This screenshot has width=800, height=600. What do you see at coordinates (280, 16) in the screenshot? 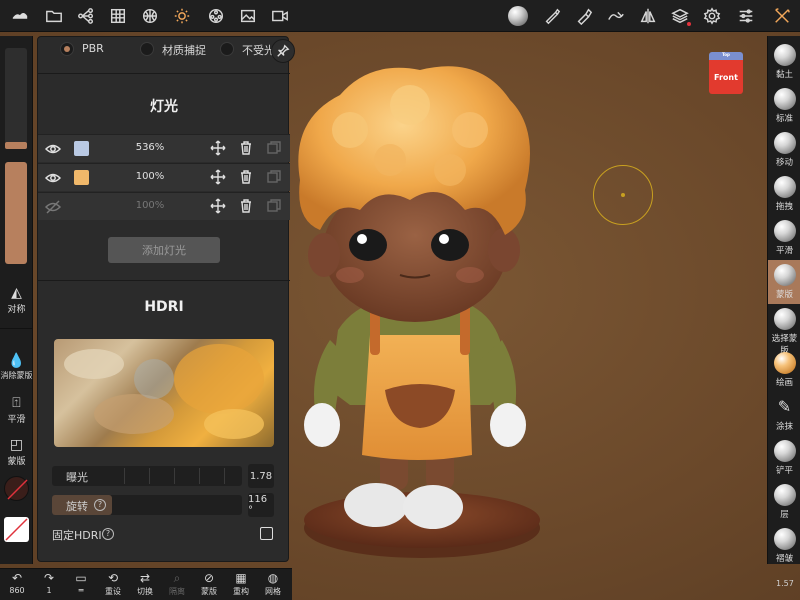
I see `video-icon` at bounding box center [280, 16].